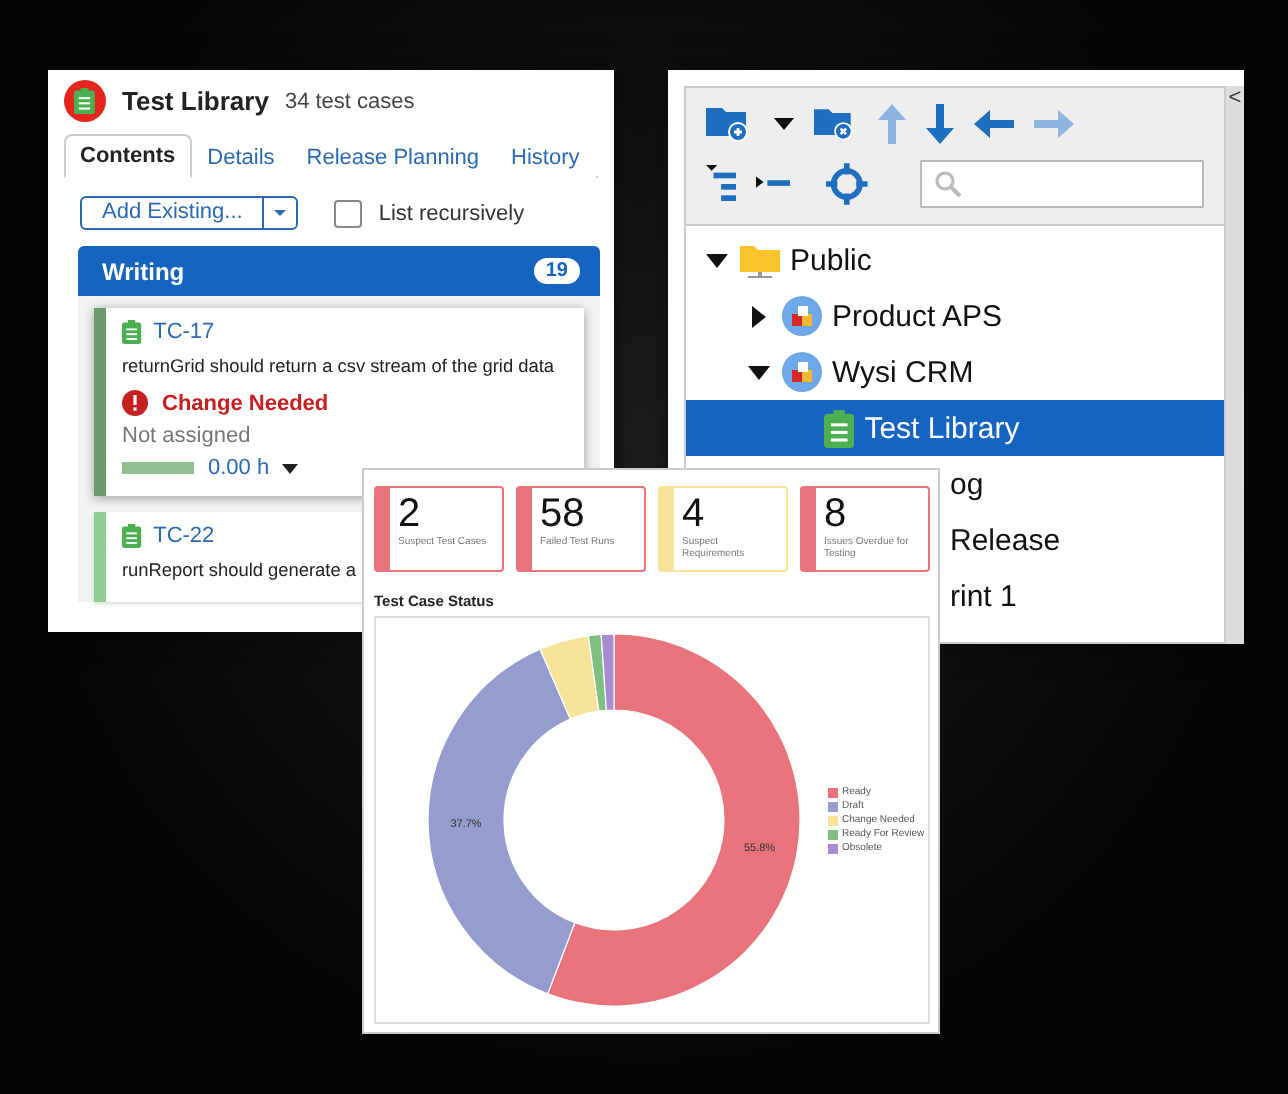  Describe the element at coordinates (1061, 184) in the screenshot. I see `search-field` at that location.